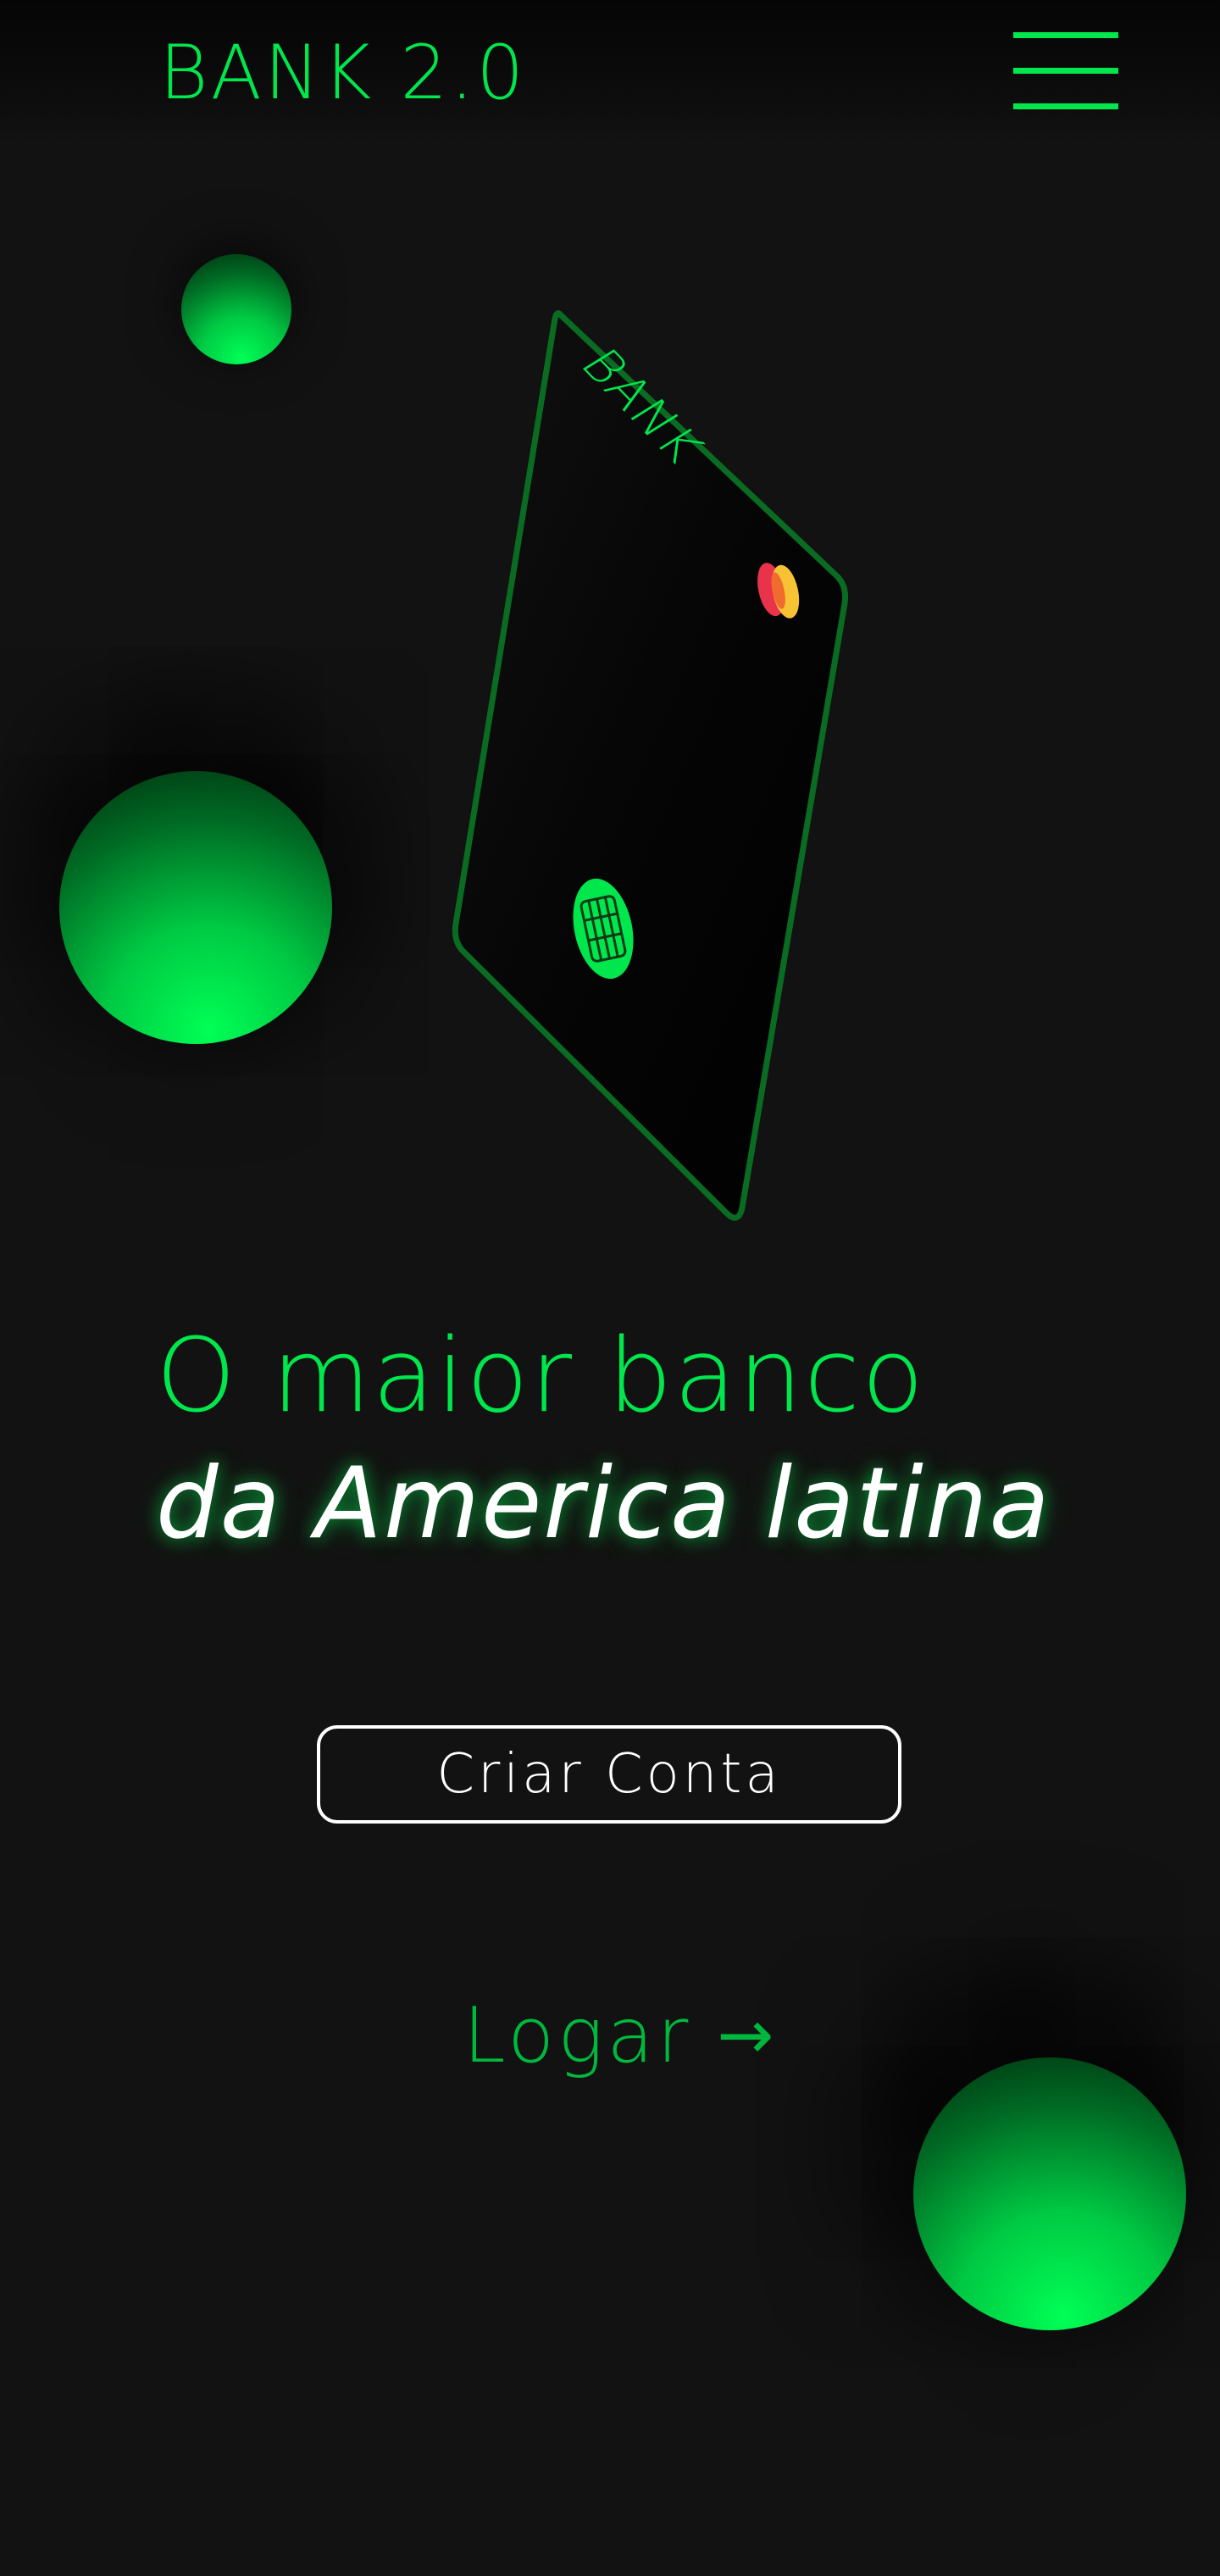 The width and height of the screenshot is (1220, 2576). I want to click on hero-headline: O maior banco da America latina, so click(639, 1440).